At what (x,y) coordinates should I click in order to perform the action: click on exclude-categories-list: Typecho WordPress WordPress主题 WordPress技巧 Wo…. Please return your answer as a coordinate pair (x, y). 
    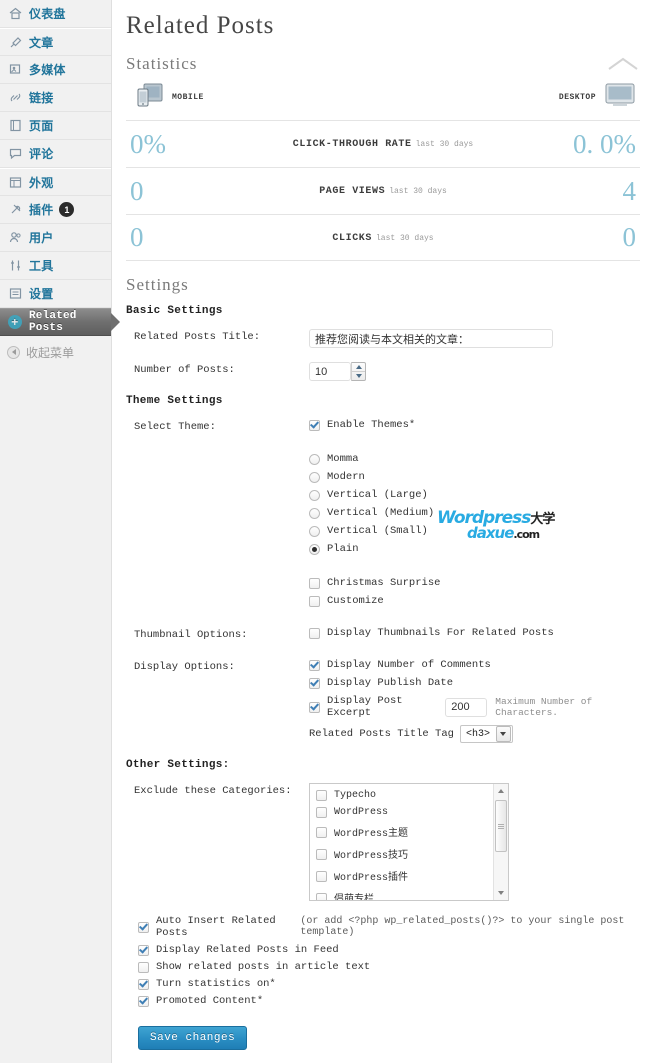
    Looking at the image, I should click on (409, 842).